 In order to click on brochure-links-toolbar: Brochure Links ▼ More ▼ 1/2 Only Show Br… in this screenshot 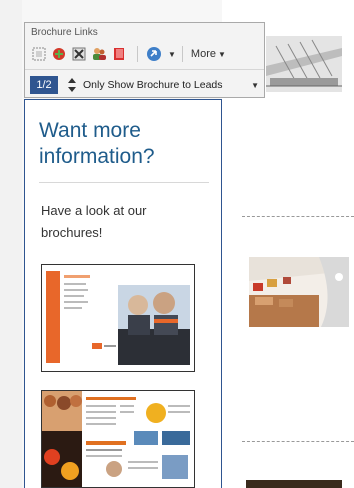, I will do `click(144, 60)`.